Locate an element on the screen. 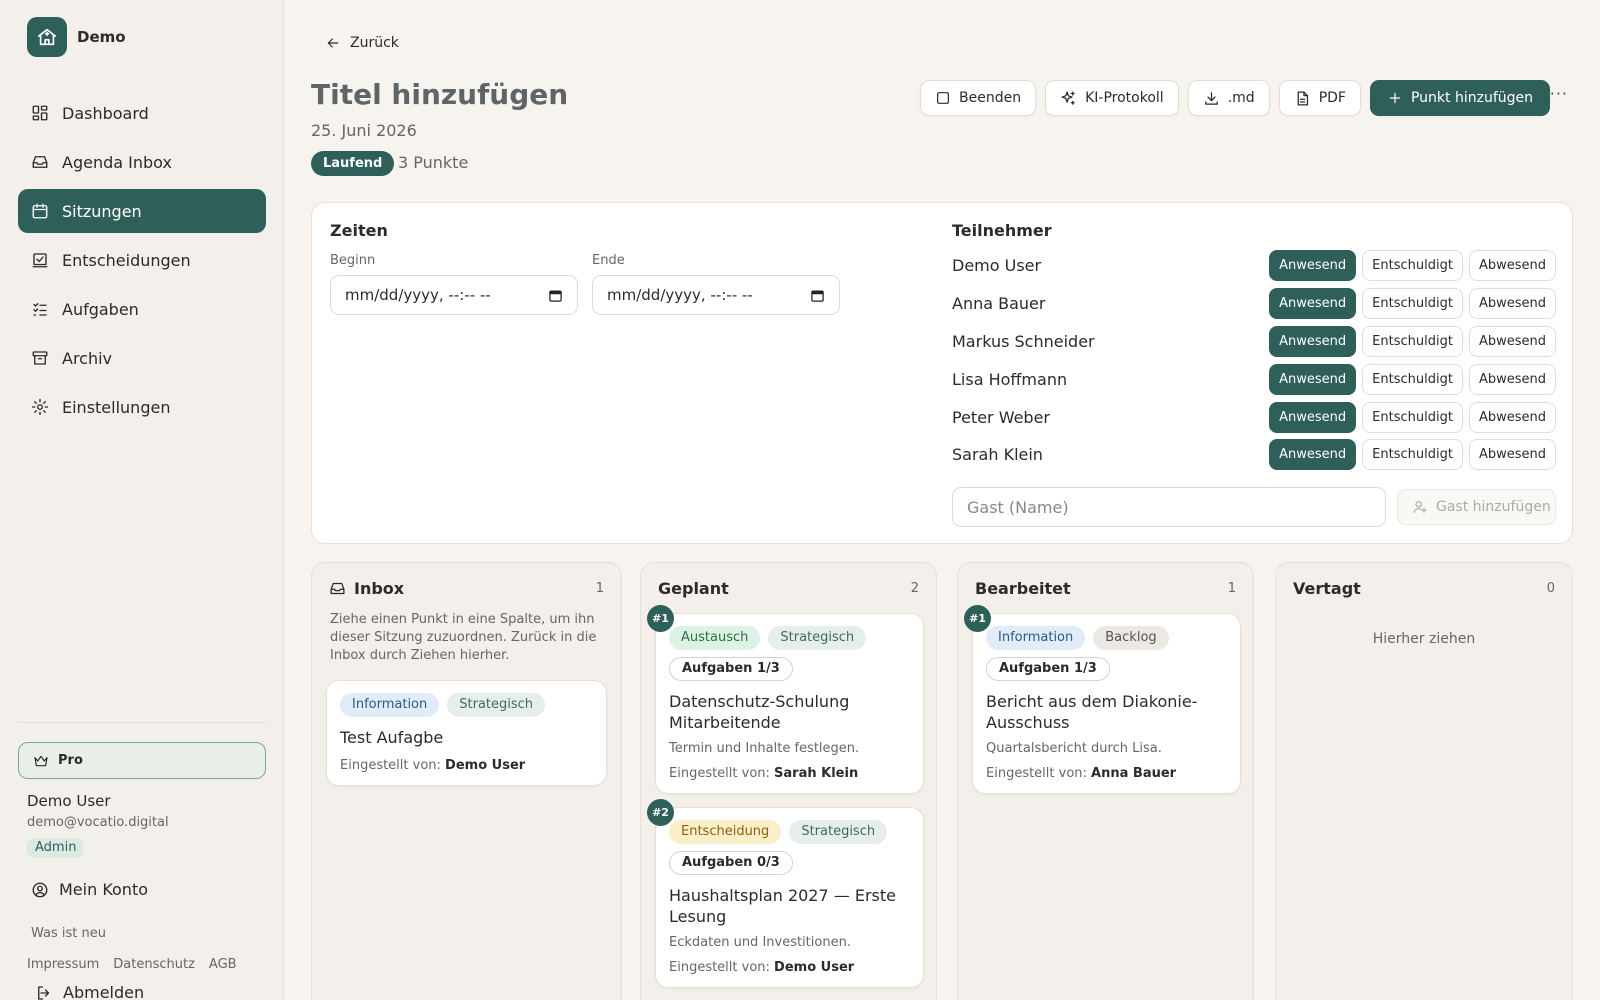  calendar-picker-icon is located at coordinates (817, 295).